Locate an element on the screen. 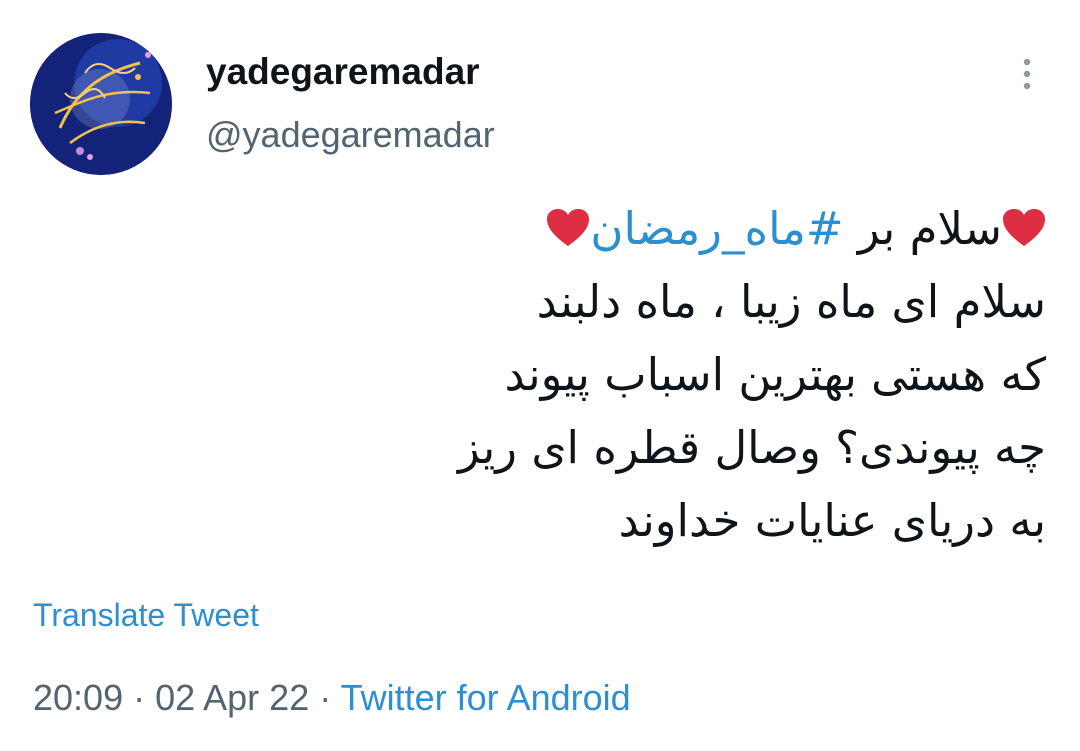 The width and height of the screenshot is (1080, 751). avatar is located at coordinates (101, 104).